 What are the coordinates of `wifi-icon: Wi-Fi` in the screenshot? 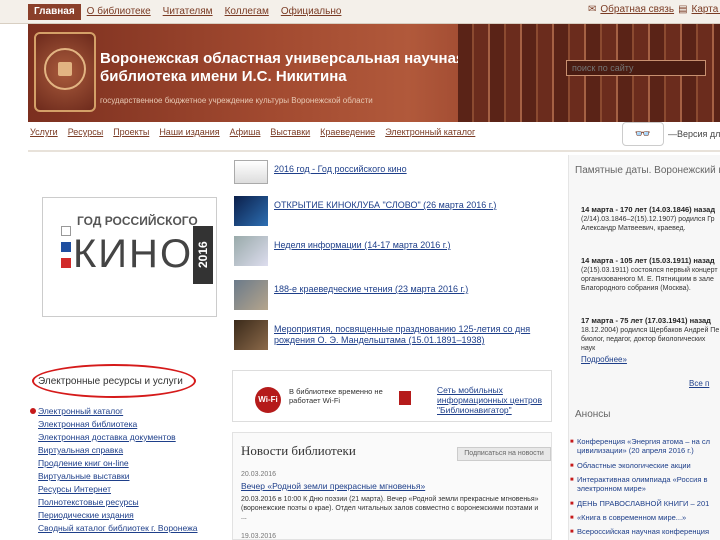 It's located at (268, 400).